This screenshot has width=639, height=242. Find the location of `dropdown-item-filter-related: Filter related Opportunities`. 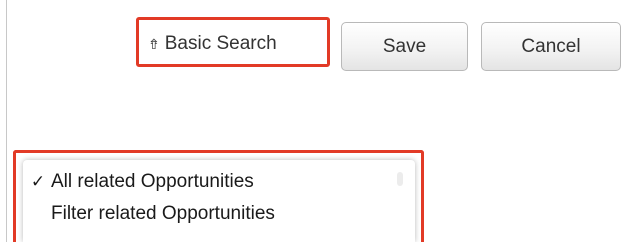

dropdown-item-filter-related: Filter related Opportunities is located at coordinates (149, 214).